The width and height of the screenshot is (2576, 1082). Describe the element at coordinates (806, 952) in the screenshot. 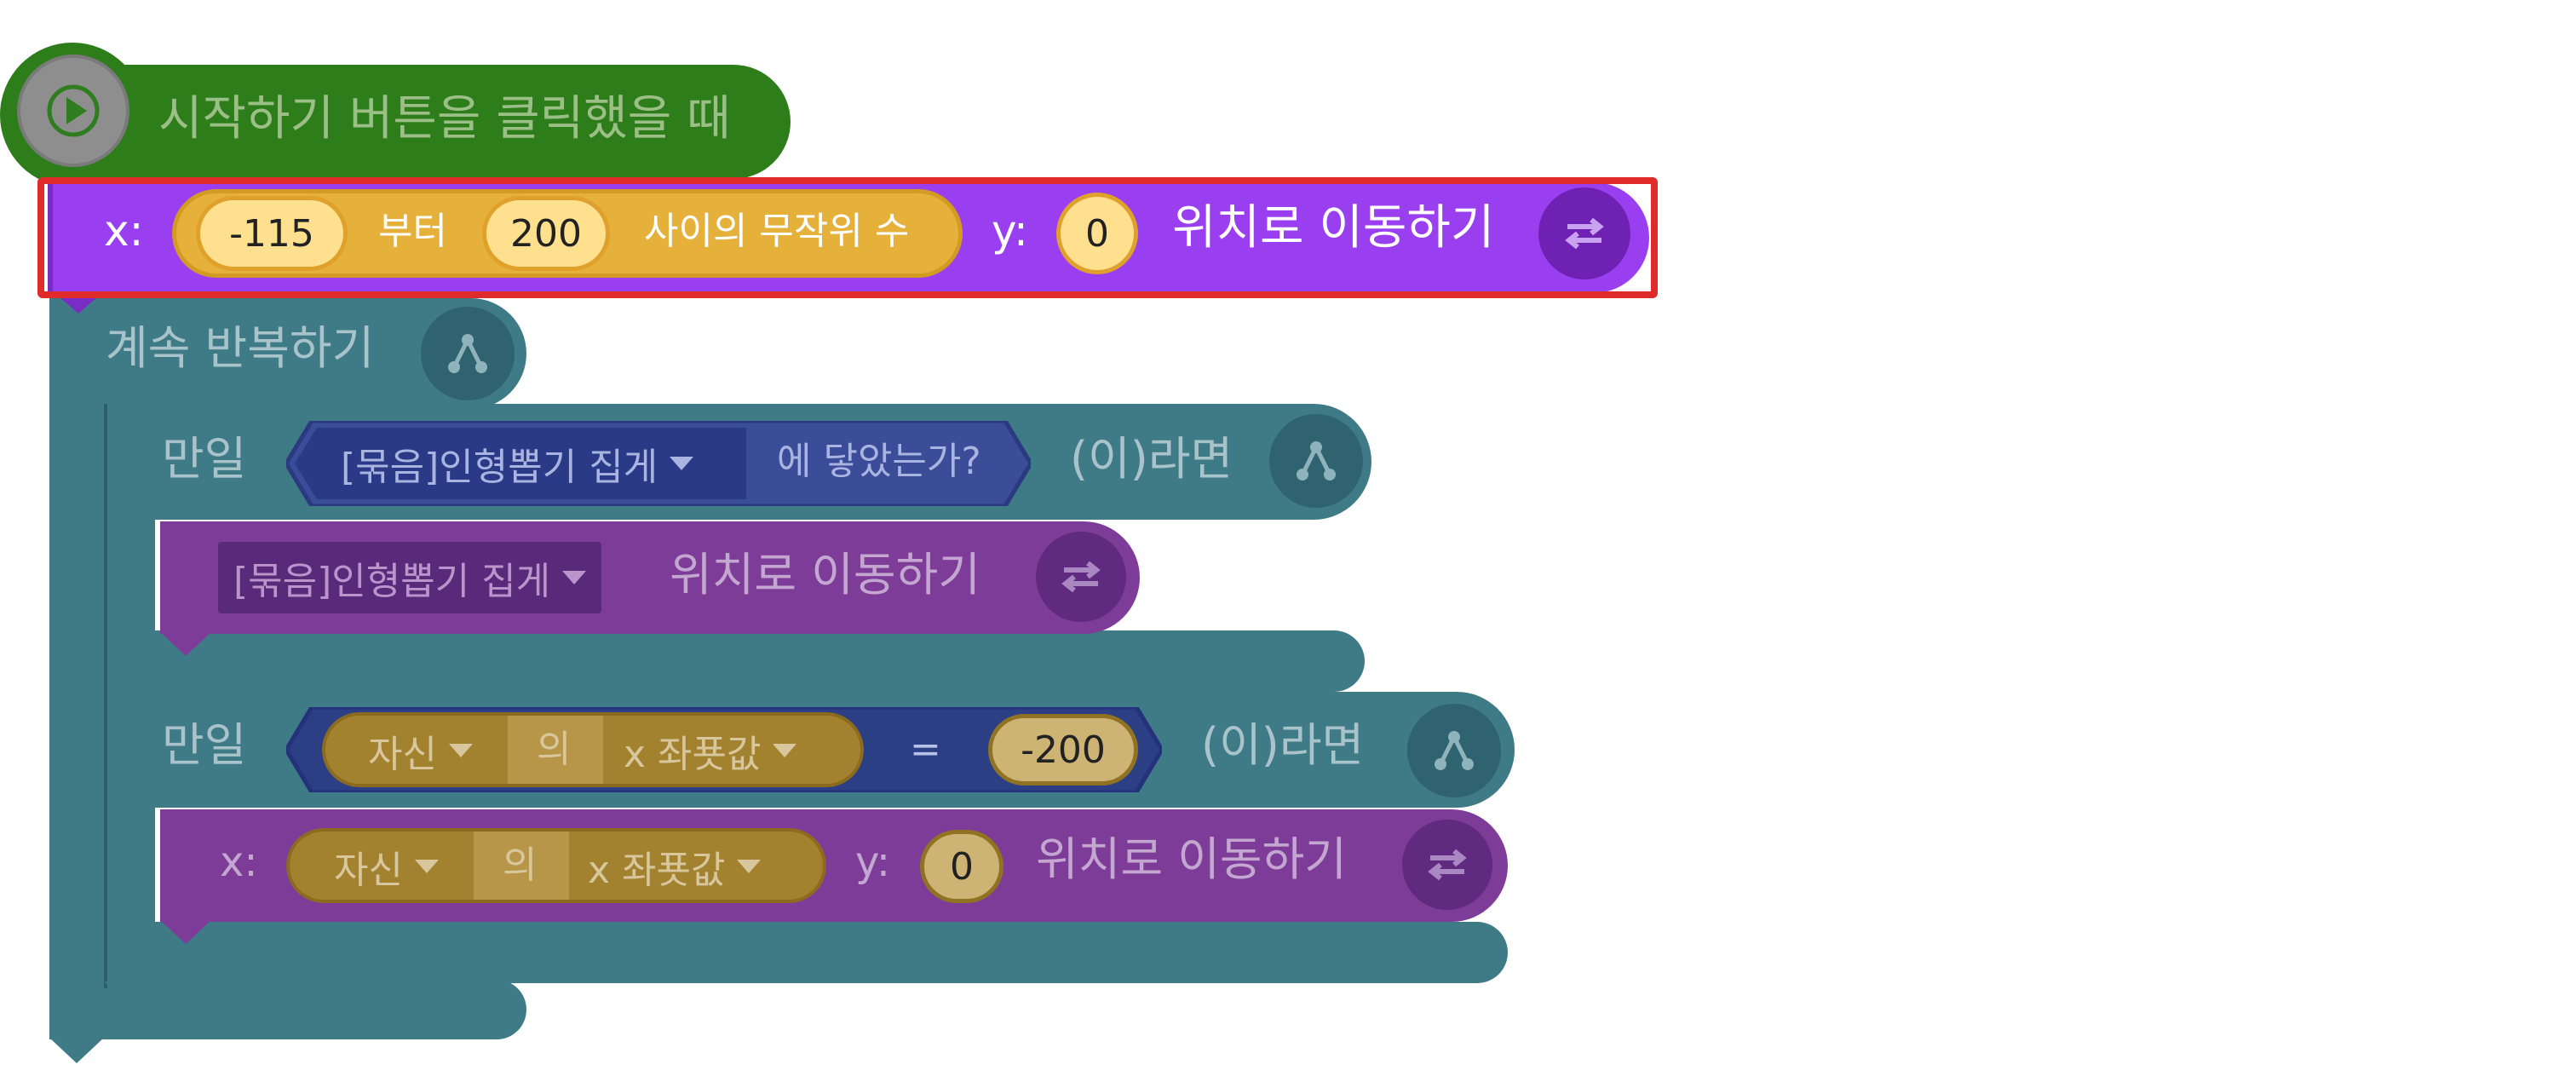

I see `if-block-2-foot` at that location.